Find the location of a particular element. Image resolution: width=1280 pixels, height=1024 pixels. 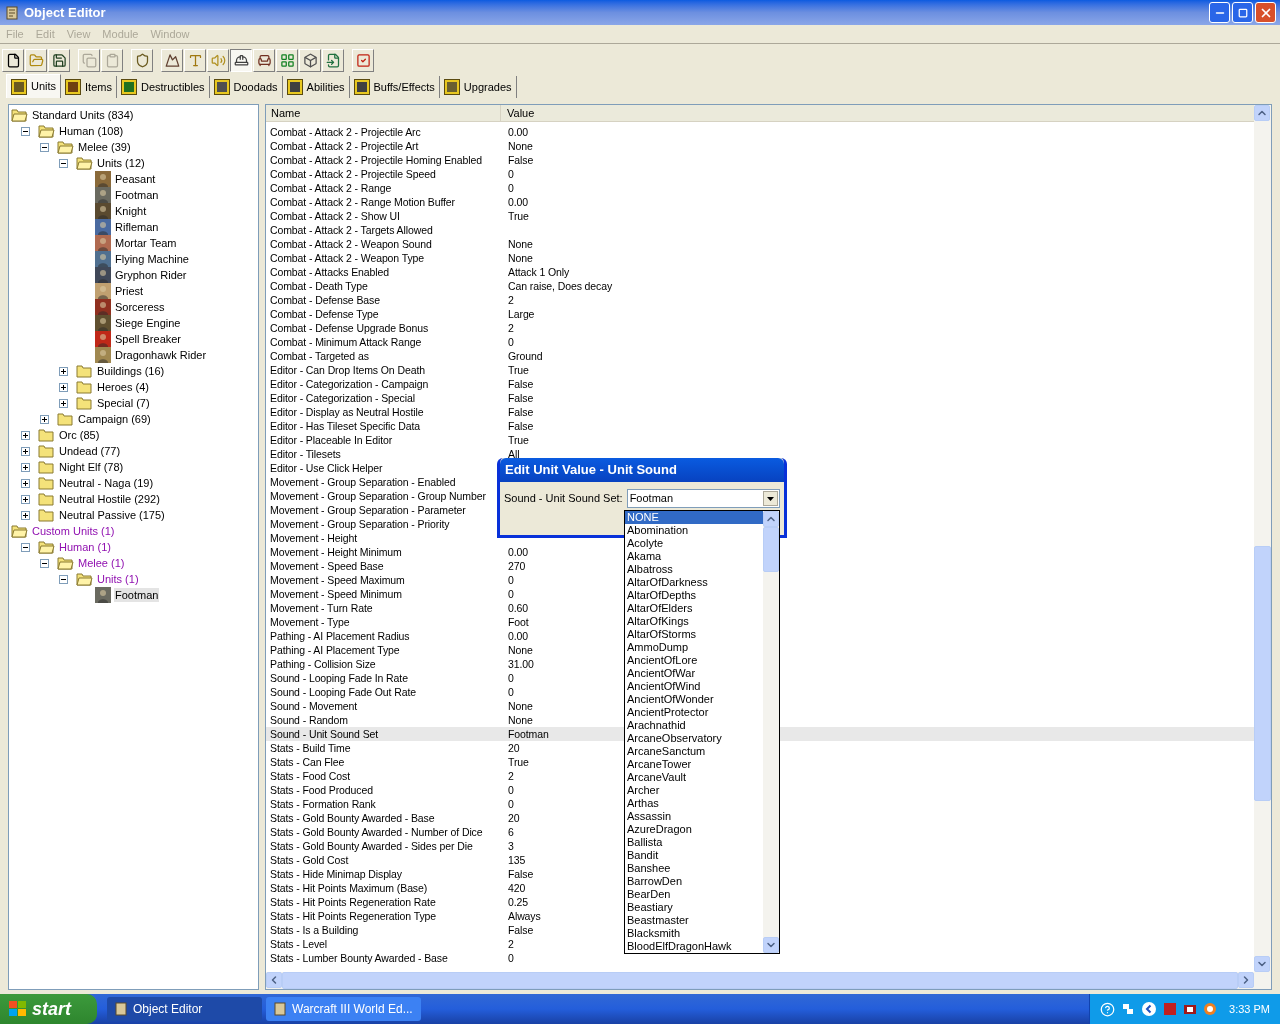

name-cell-text: Editor - Categorization - Special is located at coordinates (342, 398).